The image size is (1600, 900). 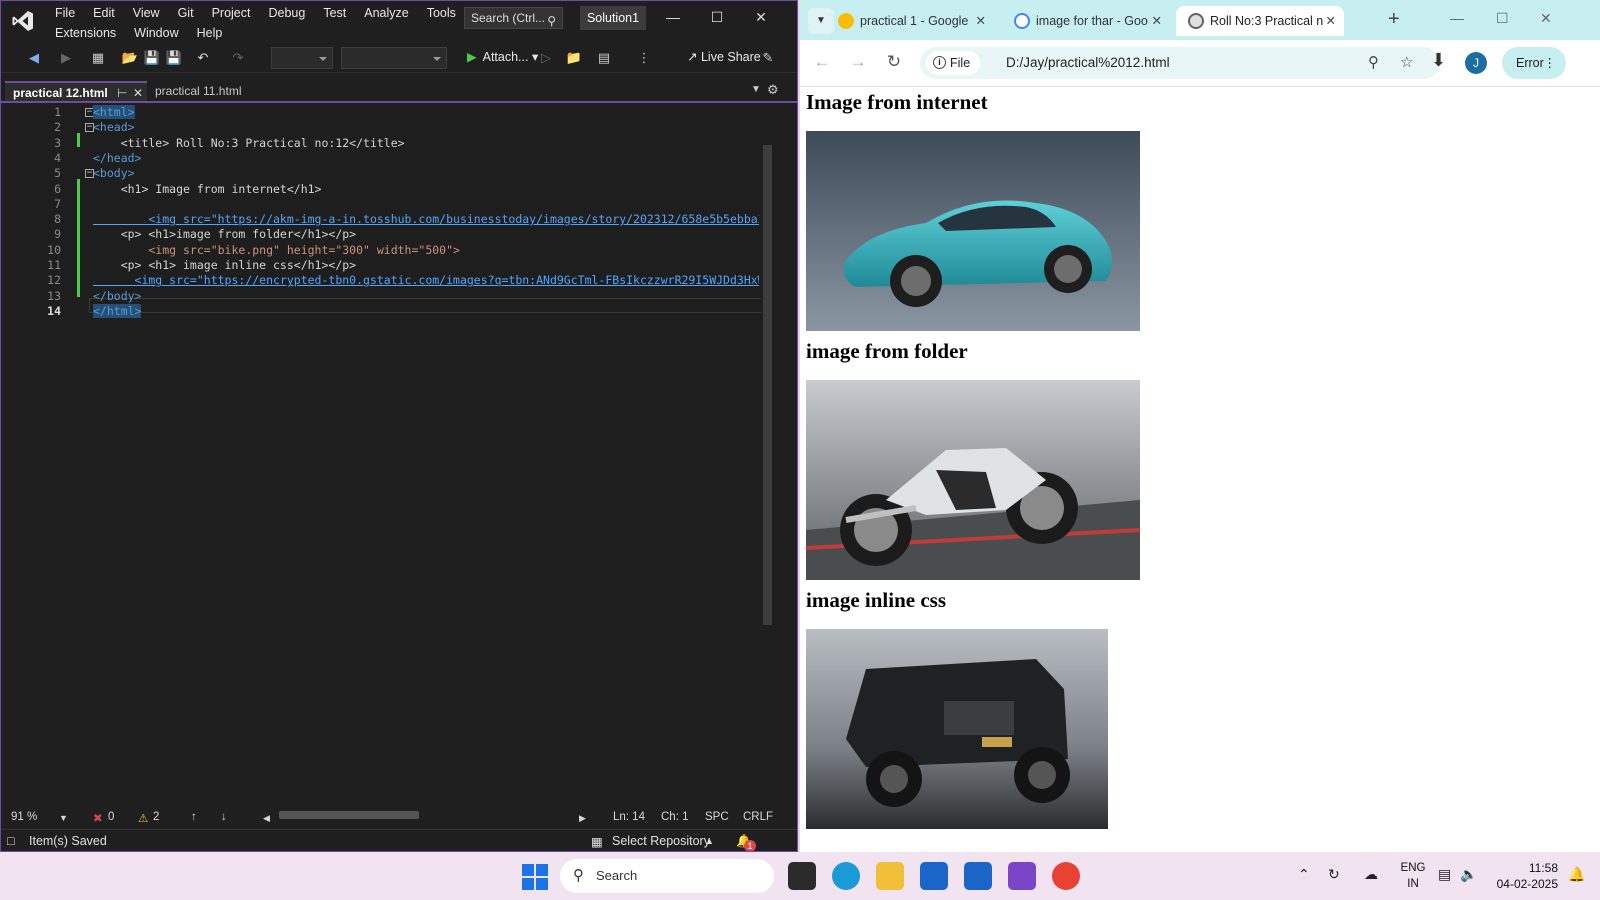 I want to click on url-text: D:/Jay/practical%2012.html, so click(x=1088, y=63).